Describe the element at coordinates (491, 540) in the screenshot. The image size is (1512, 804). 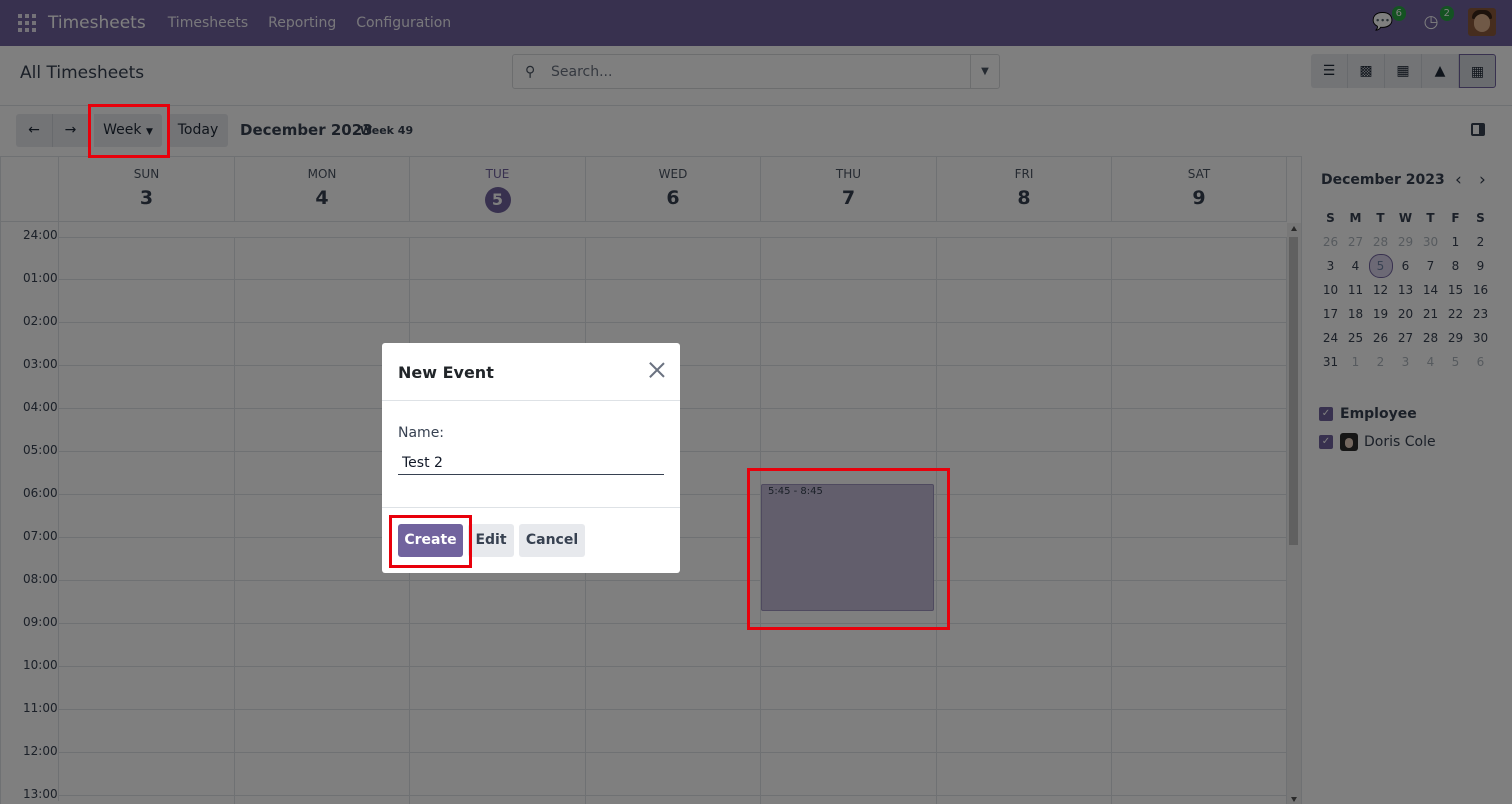
I see `edit-button: Edit` at that location.